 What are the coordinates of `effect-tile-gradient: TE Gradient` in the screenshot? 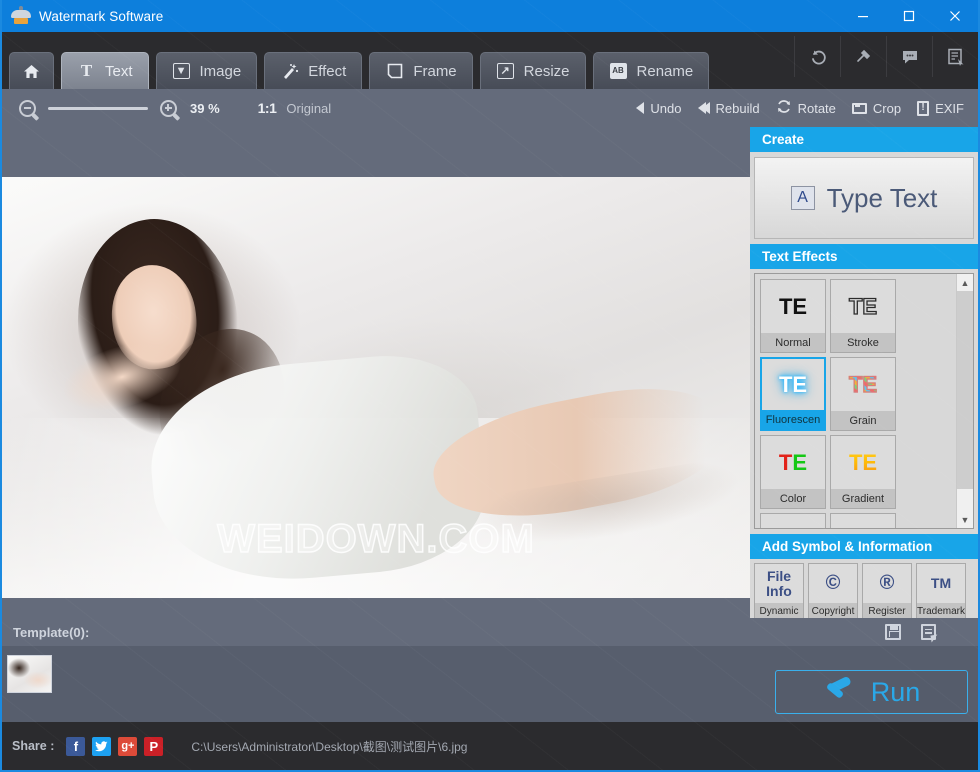 It's located at (863, 472).